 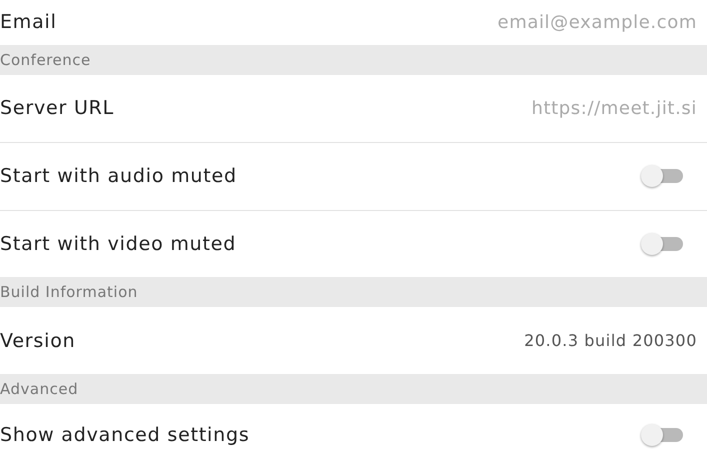 I want to click on setting-value: 20.0.3 build 200300, so click(x=610, y=340).